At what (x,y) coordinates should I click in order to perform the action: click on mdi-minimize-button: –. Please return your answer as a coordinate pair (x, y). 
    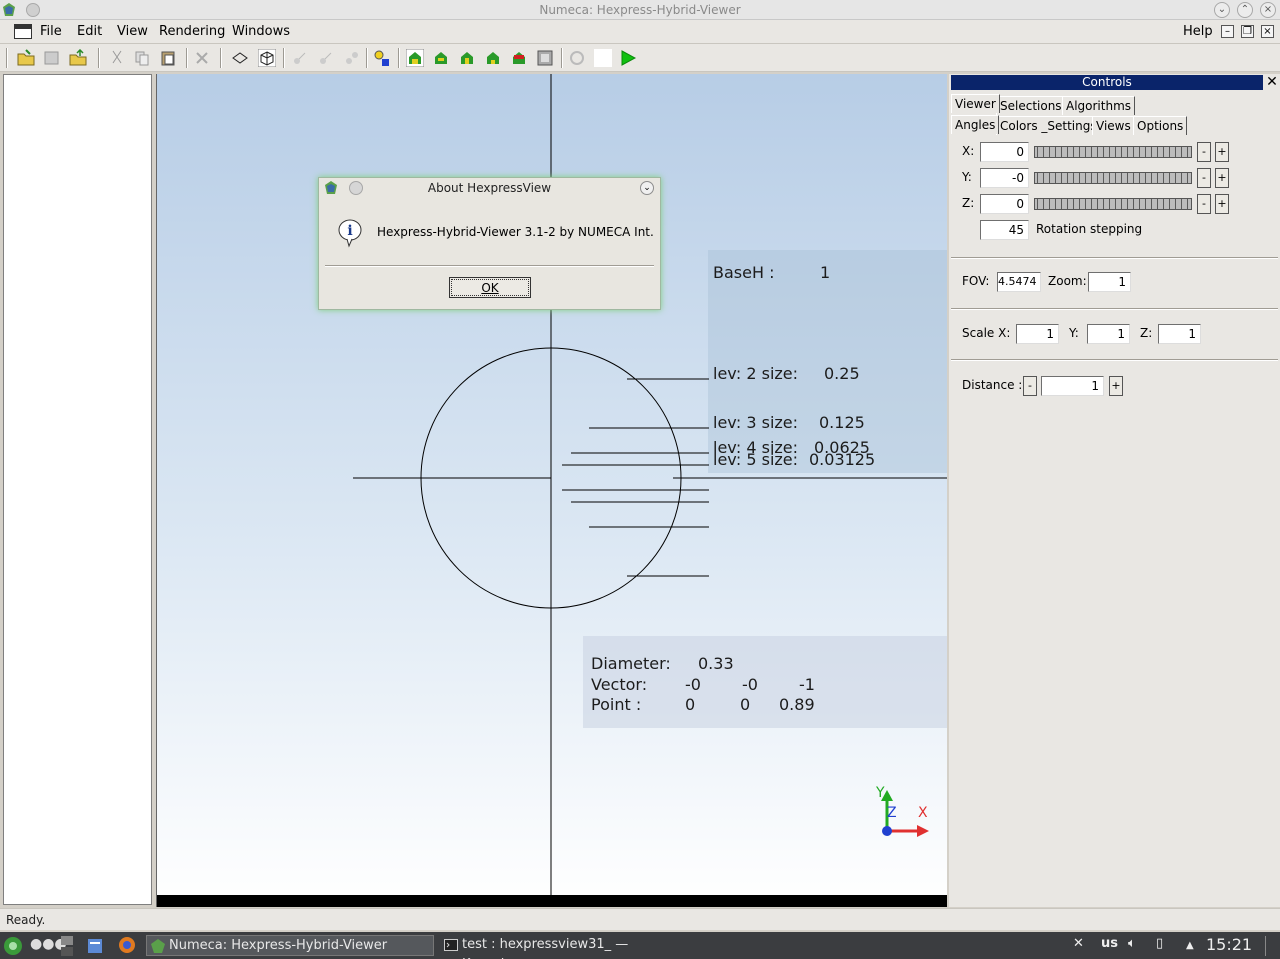
    Looking at the image, I should click on (1227, 31).